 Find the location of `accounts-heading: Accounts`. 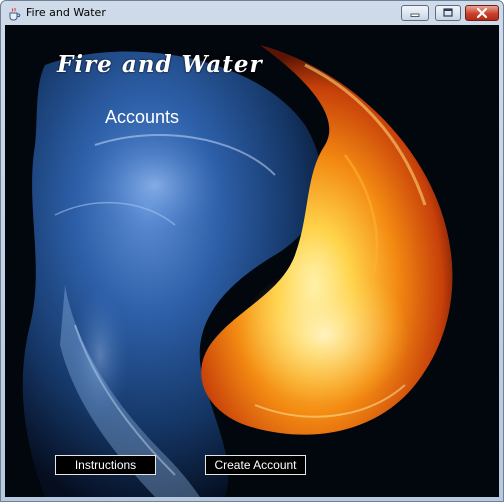

accounts-heading: Accounts is located at coordinates (142, 117).